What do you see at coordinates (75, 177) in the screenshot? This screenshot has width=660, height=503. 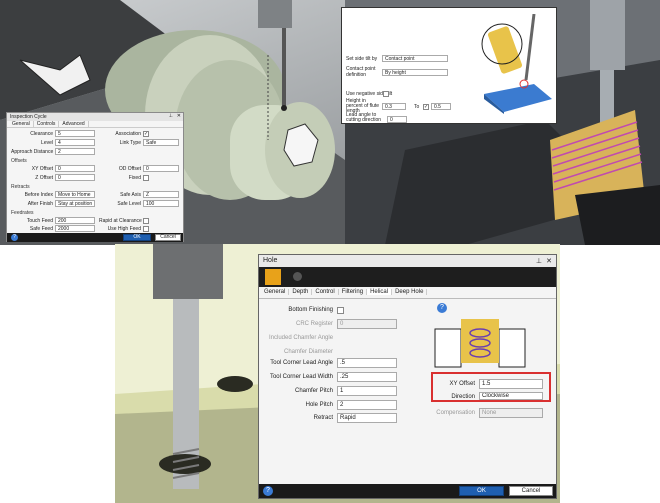 I see `z-offset-field: 0` at bounding box center [75, 177].